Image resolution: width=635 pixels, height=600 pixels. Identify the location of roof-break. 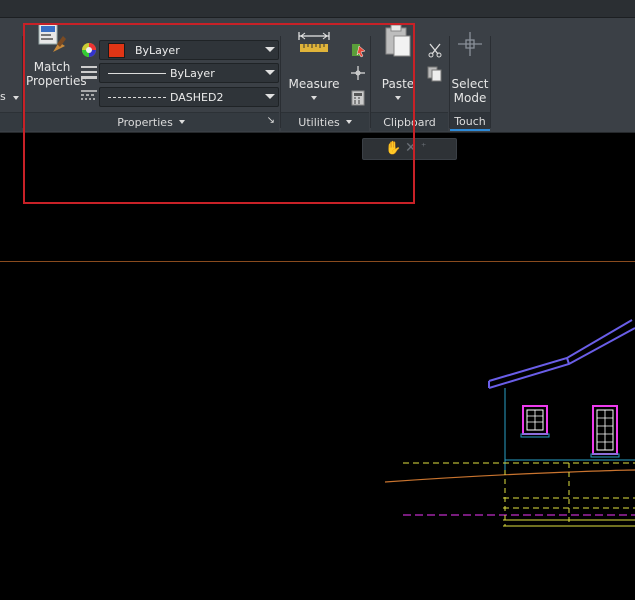
(568, 361).